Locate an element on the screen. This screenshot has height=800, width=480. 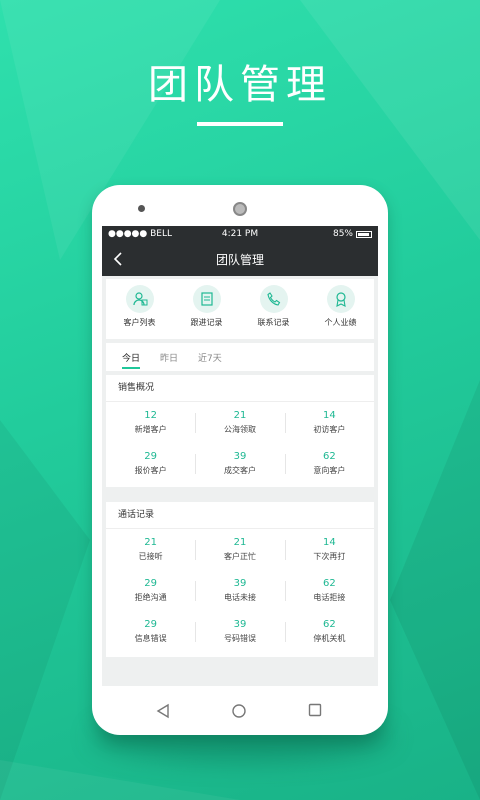
quick-item-contact-record: 联系记录 is located at coordinates (273, 309).